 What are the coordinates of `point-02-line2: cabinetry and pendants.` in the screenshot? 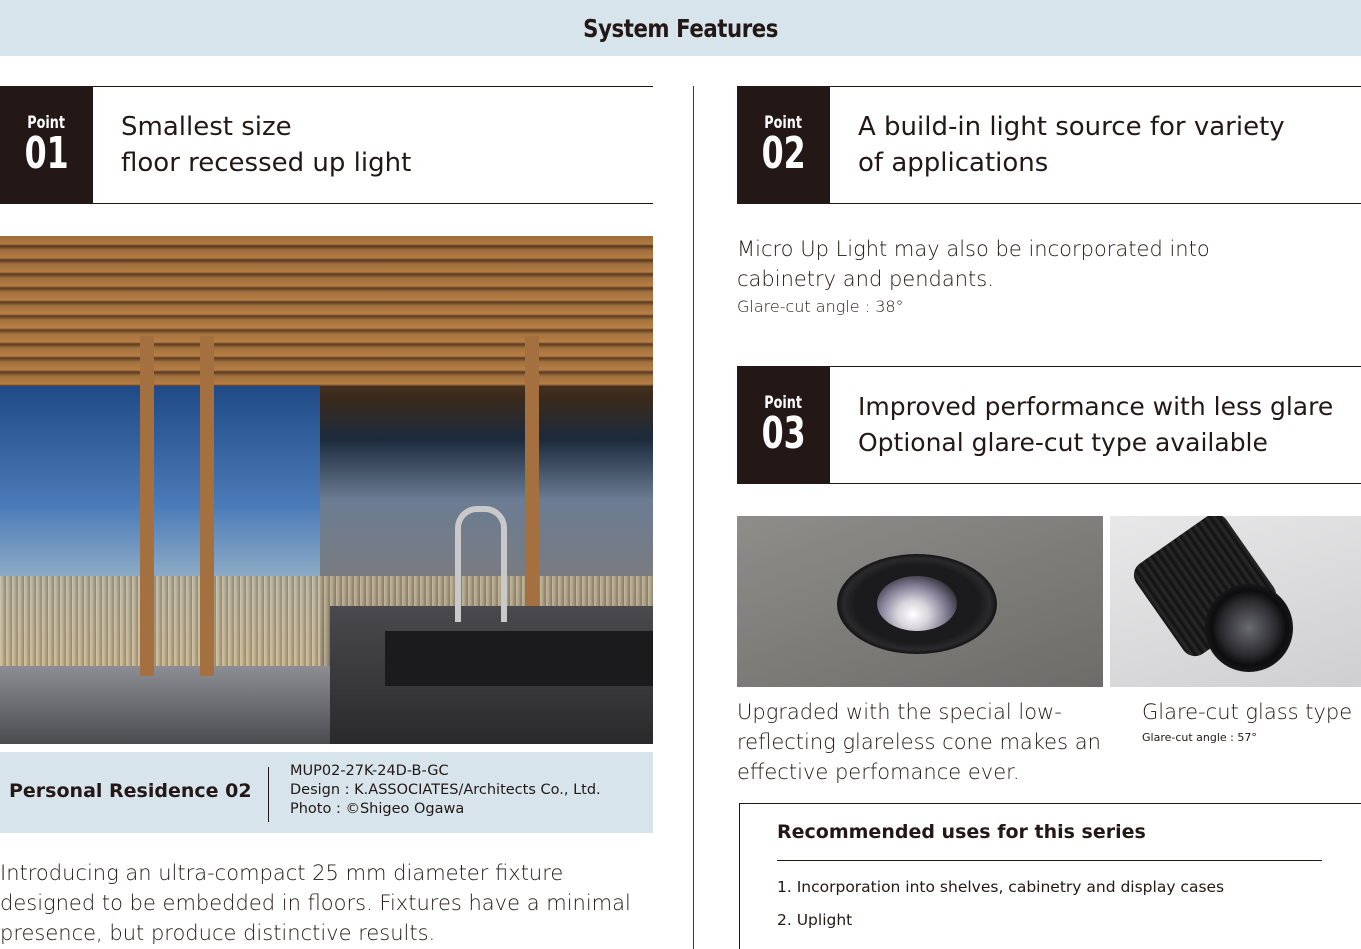 It's located at (865, 279).